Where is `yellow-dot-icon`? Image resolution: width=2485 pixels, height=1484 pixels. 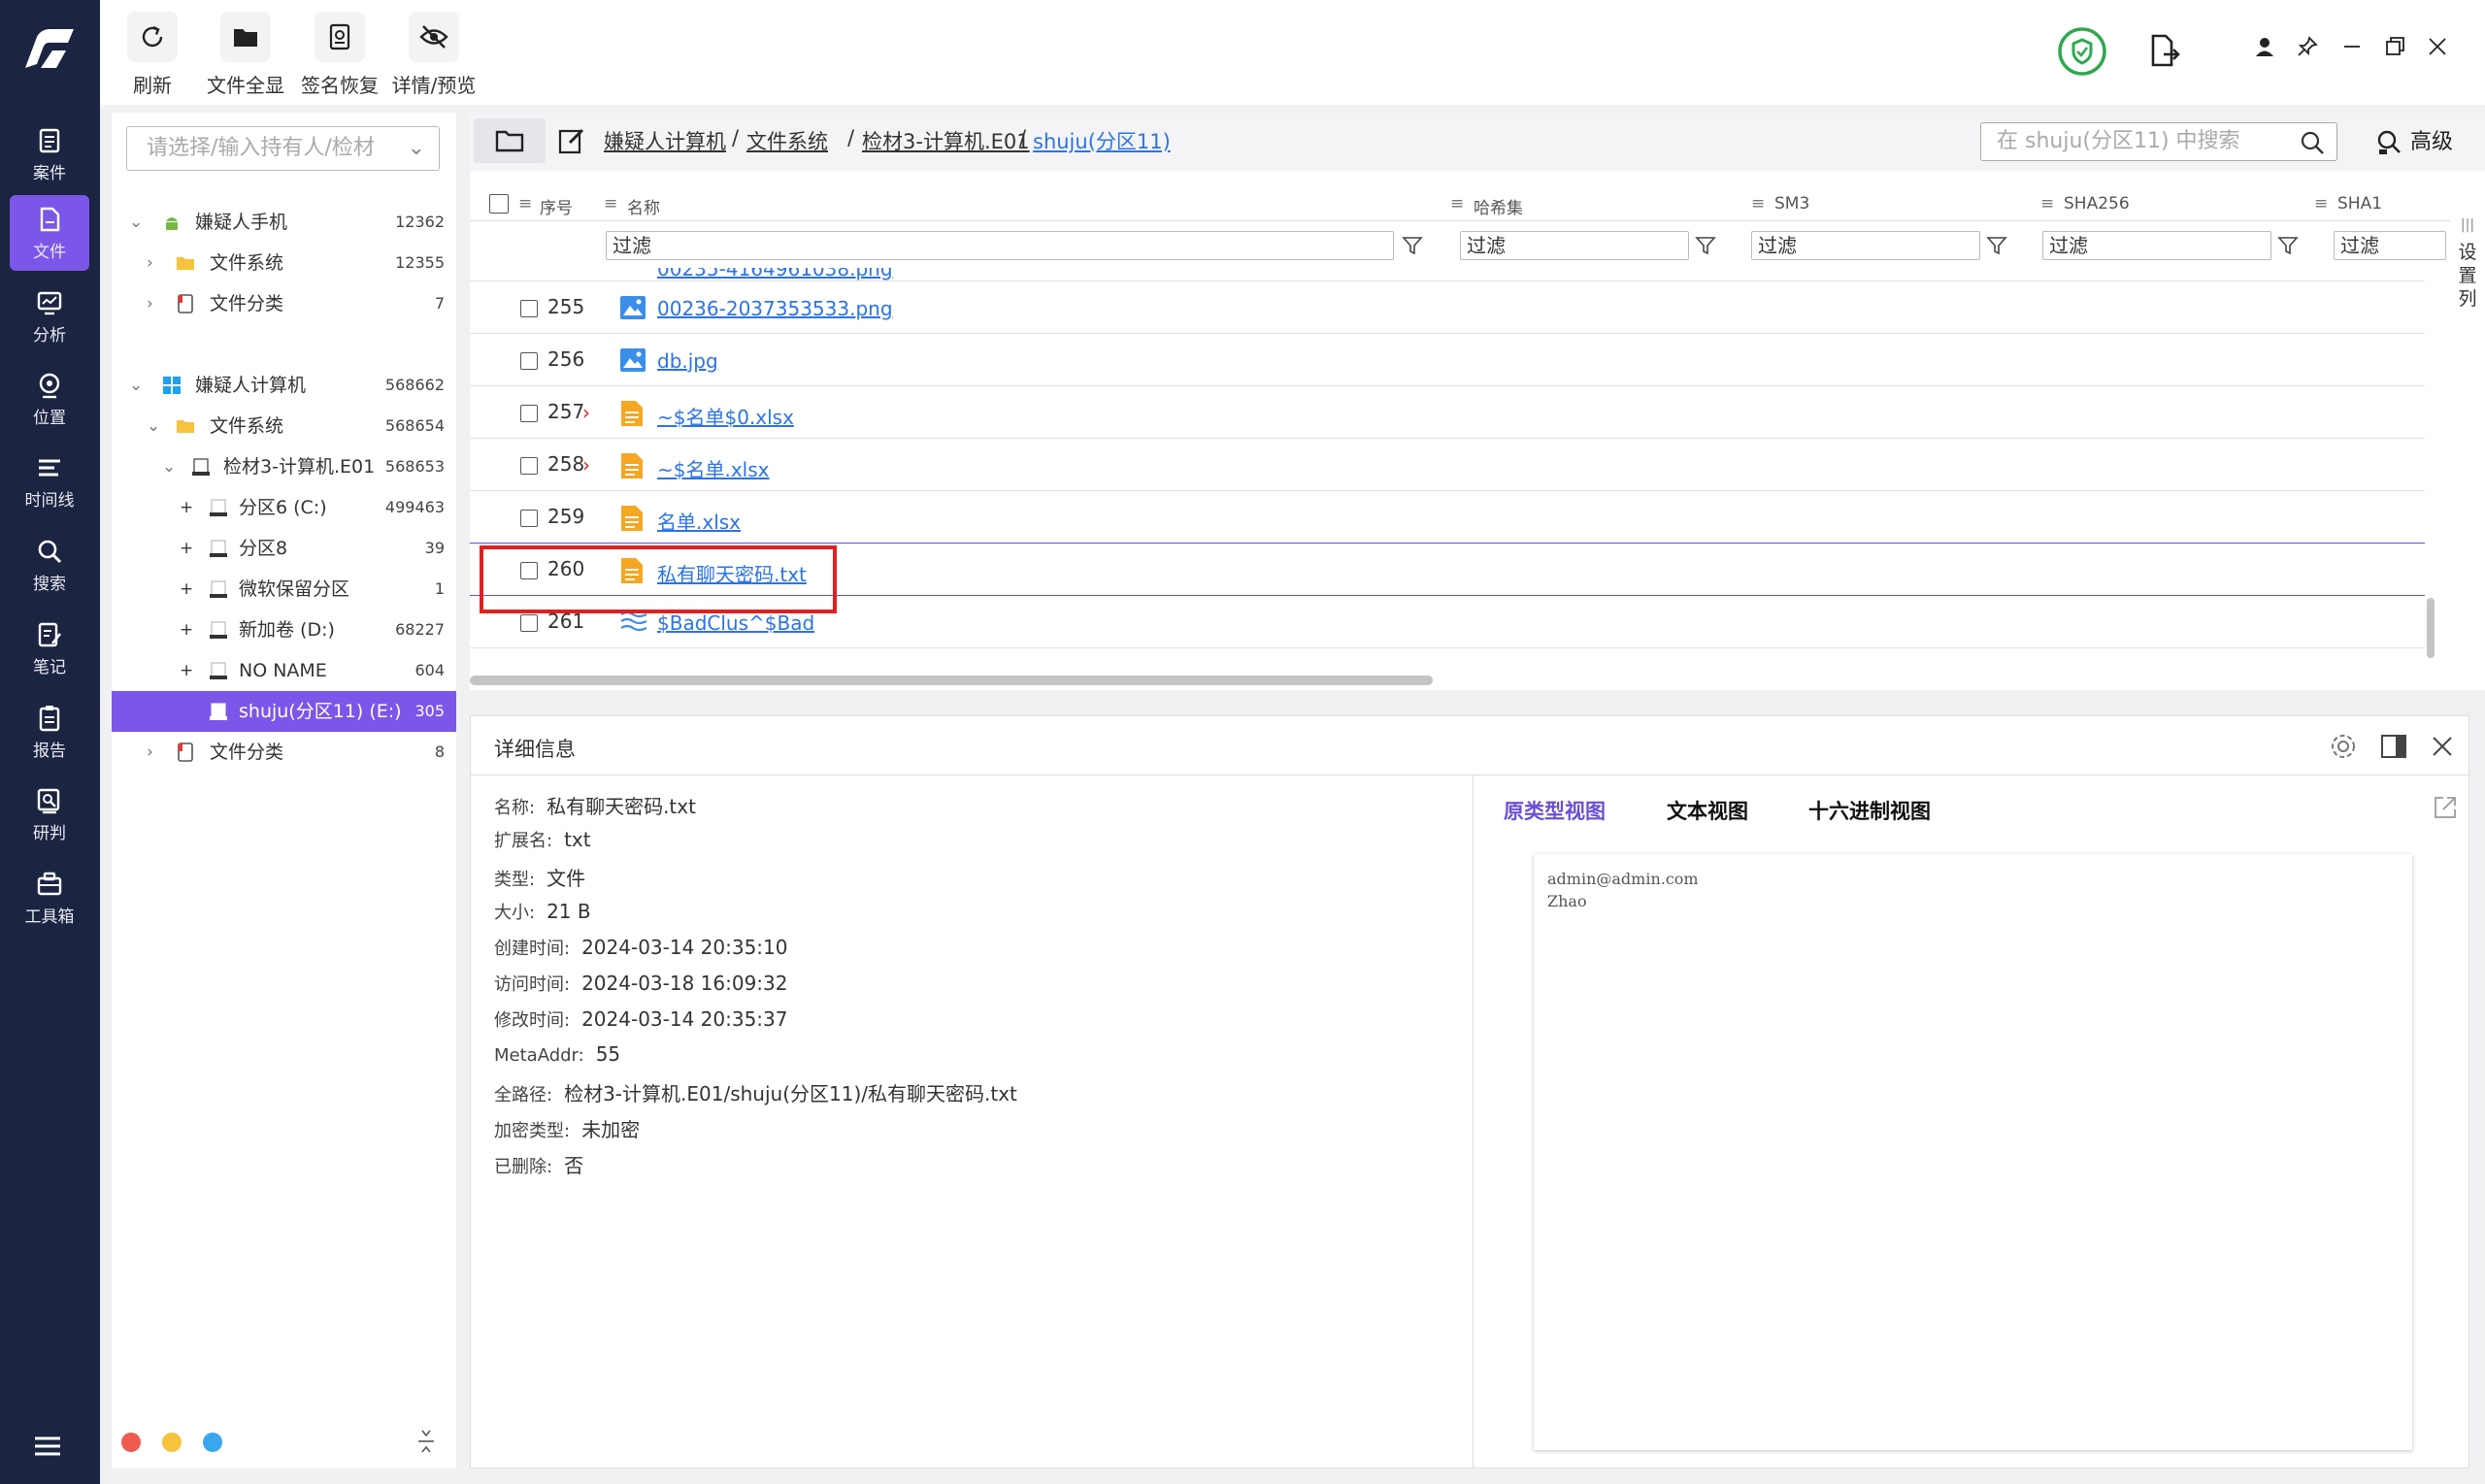 yellow-dot-icon is located at coordinates (172, 1442).